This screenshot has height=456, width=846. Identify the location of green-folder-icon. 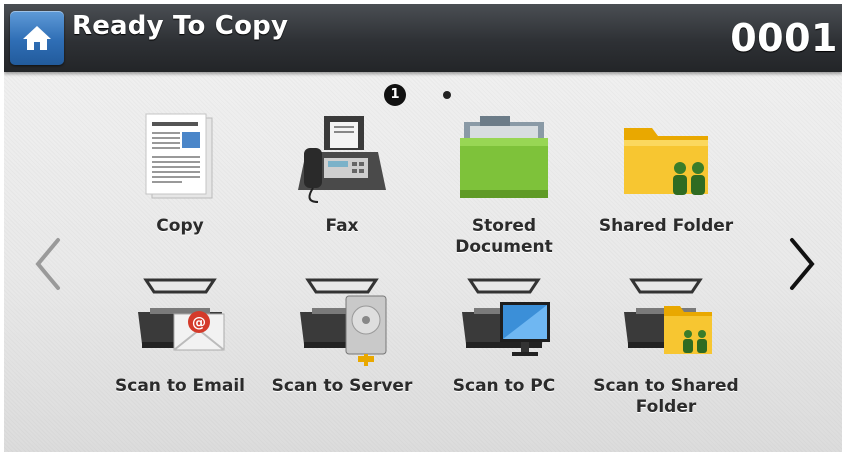
(504, 157).